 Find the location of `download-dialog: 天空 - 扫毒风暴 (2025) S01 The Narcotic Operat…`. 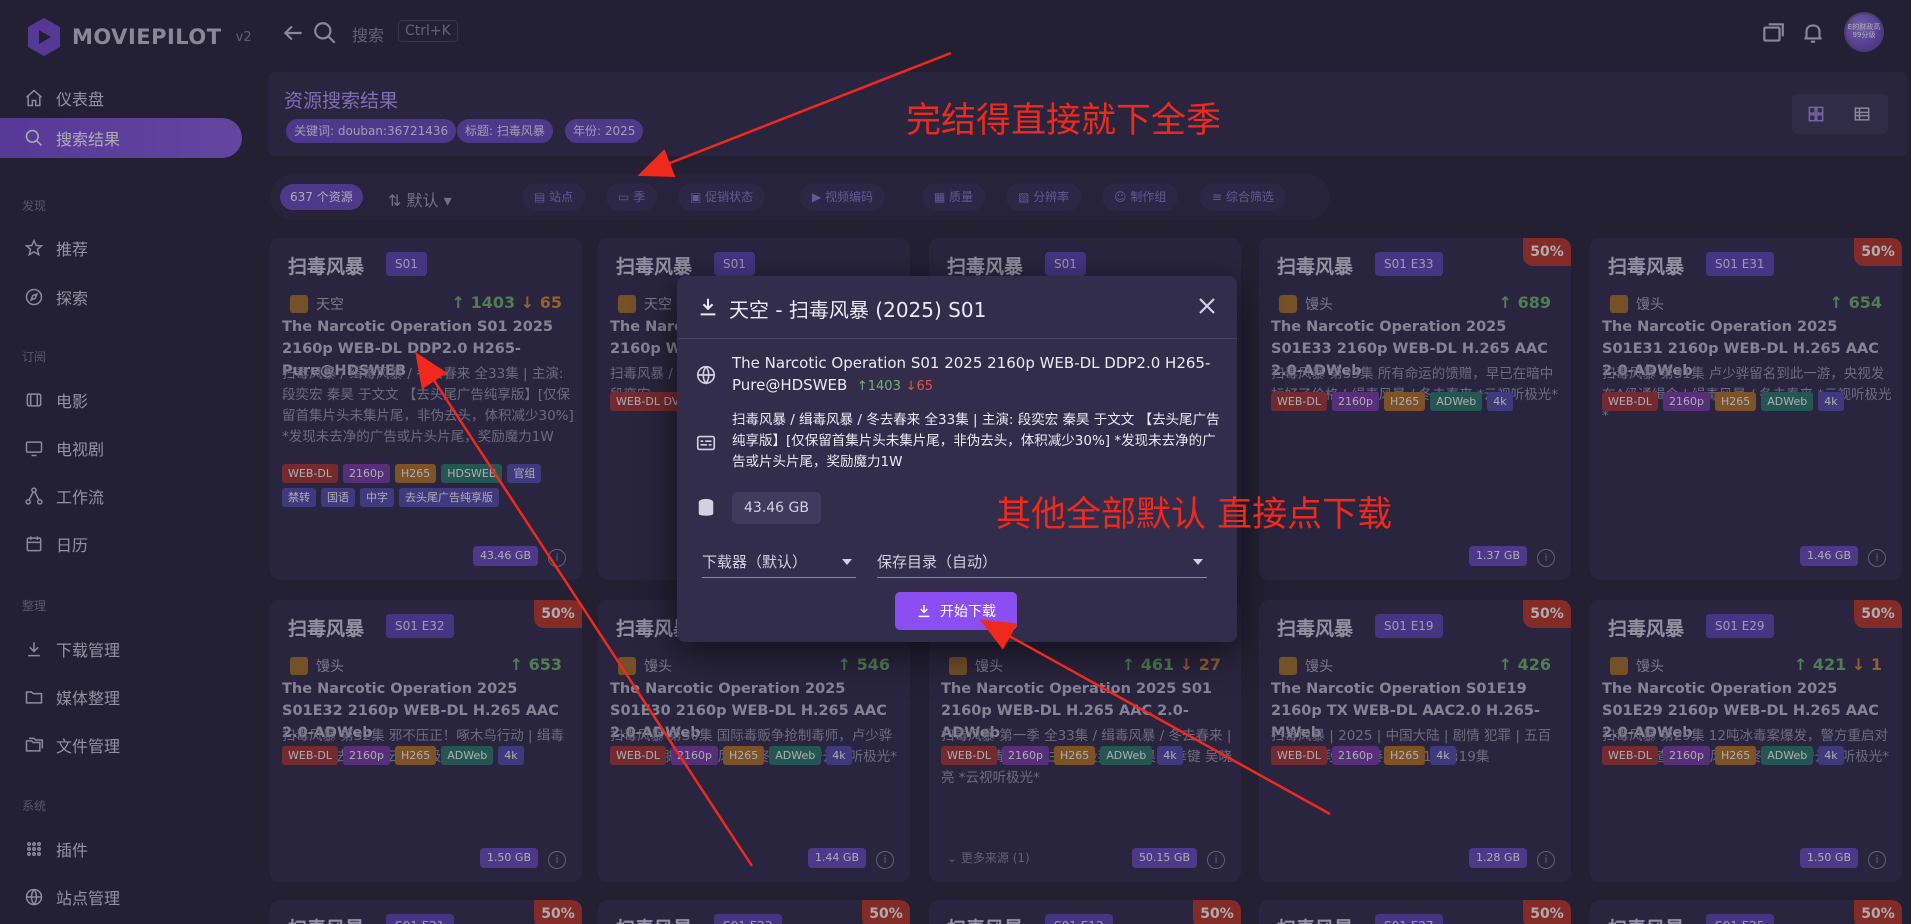

download-dialog: 天空 - 扫毒风暴 (2025) S01 The Narcotic Operat… is located at coordinates (957, 459).